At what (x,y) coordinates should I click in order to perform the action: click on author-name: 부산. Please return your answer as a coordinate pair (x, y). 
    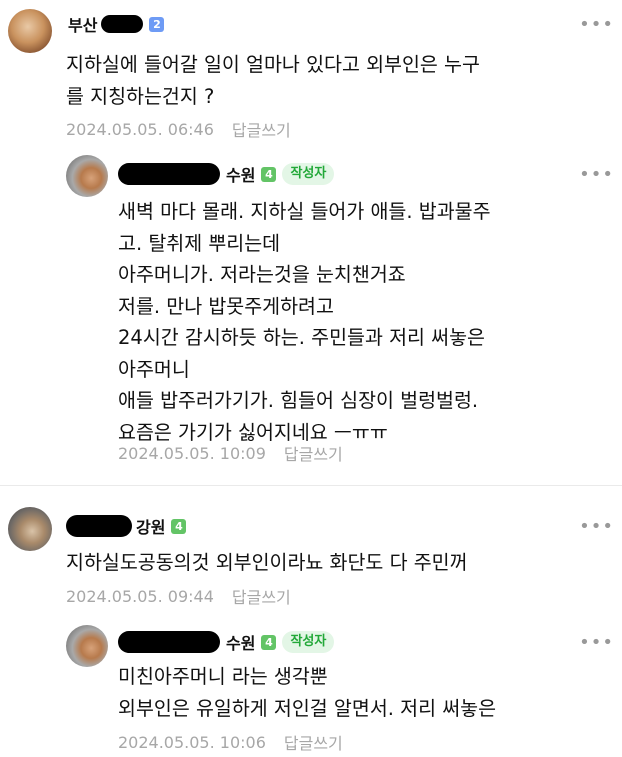
    Looking at the image, I should click on (82, 24).